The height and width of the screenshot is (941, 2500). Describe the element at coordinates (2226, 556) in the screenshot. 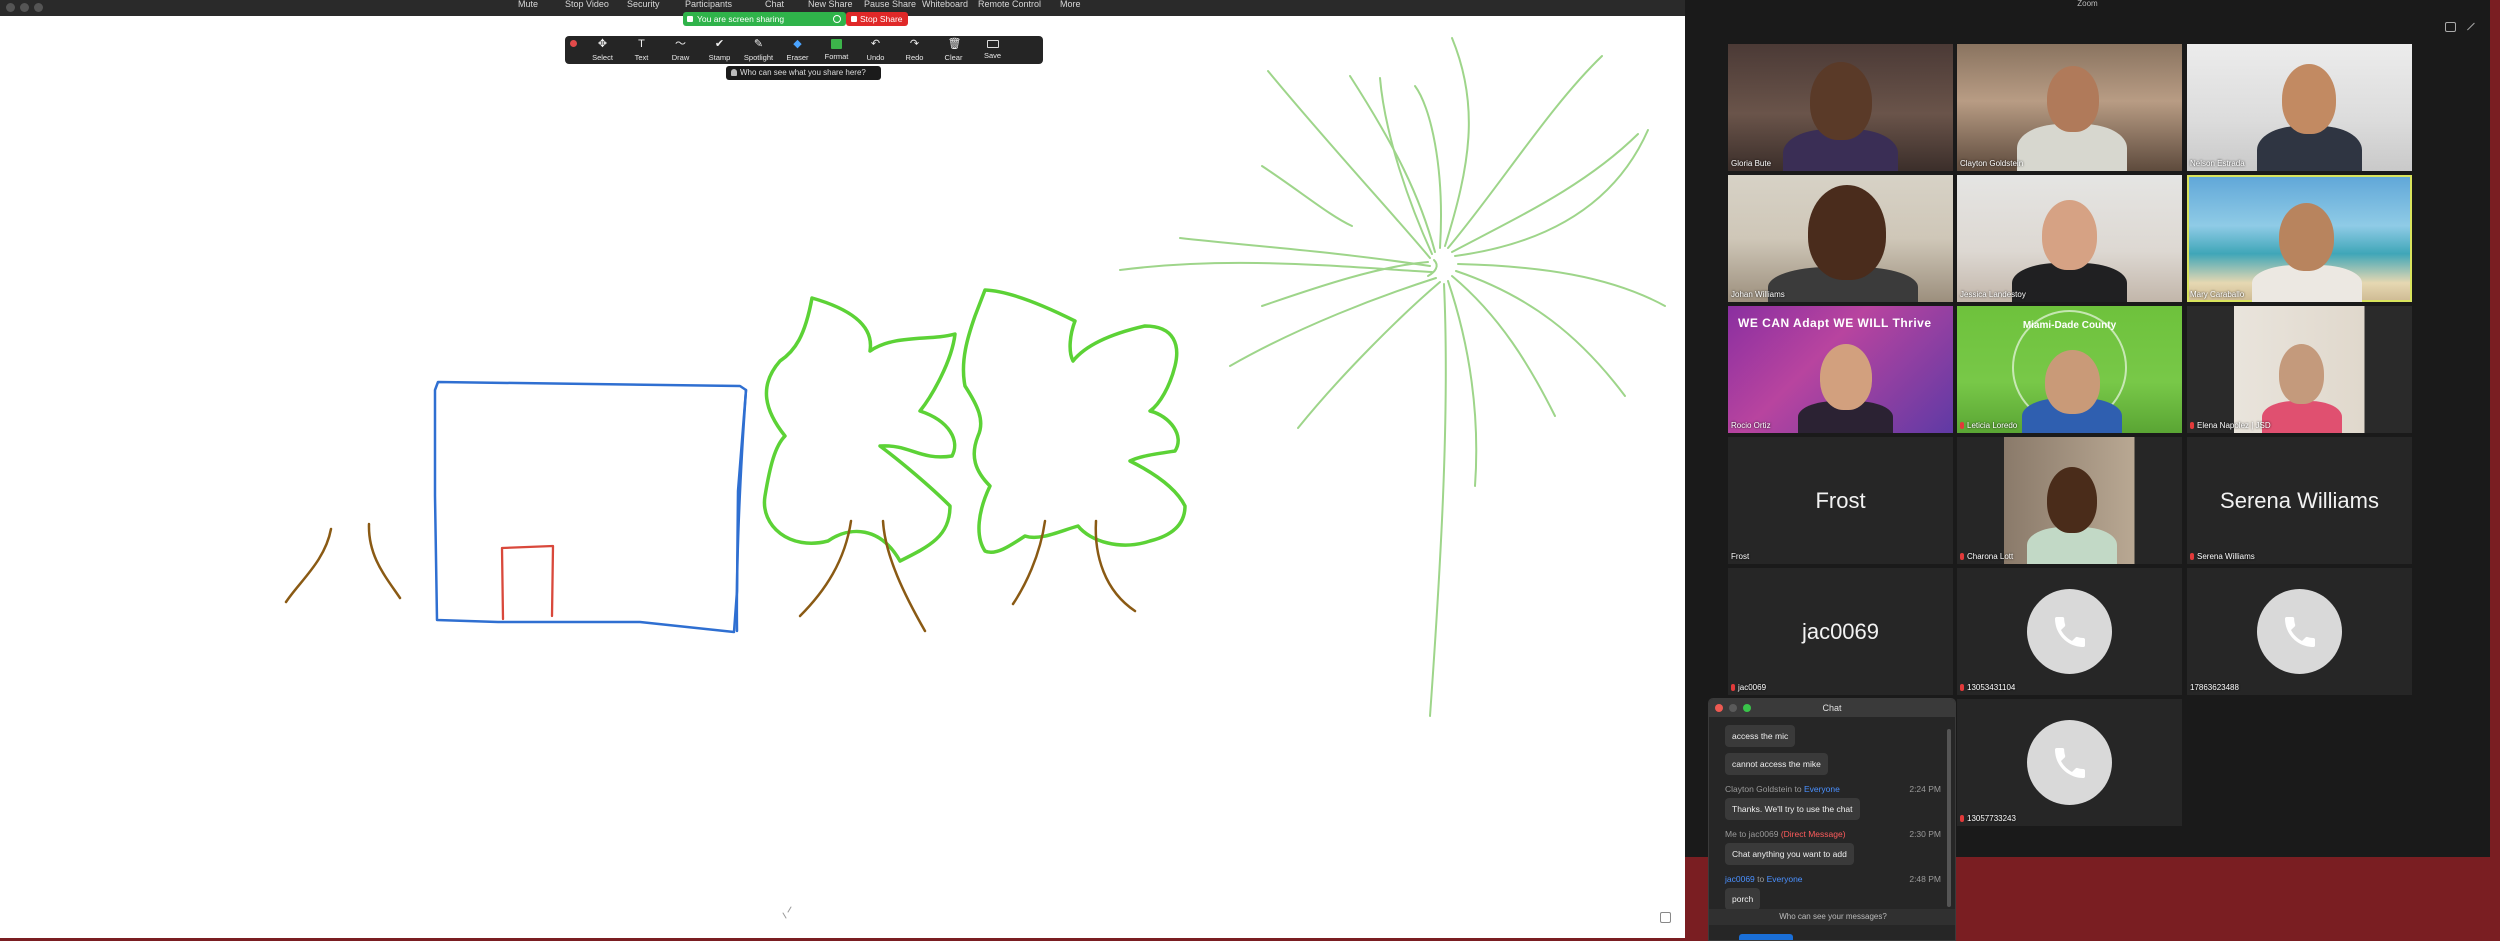

I see `participant-name: Serena Williams` at that location.